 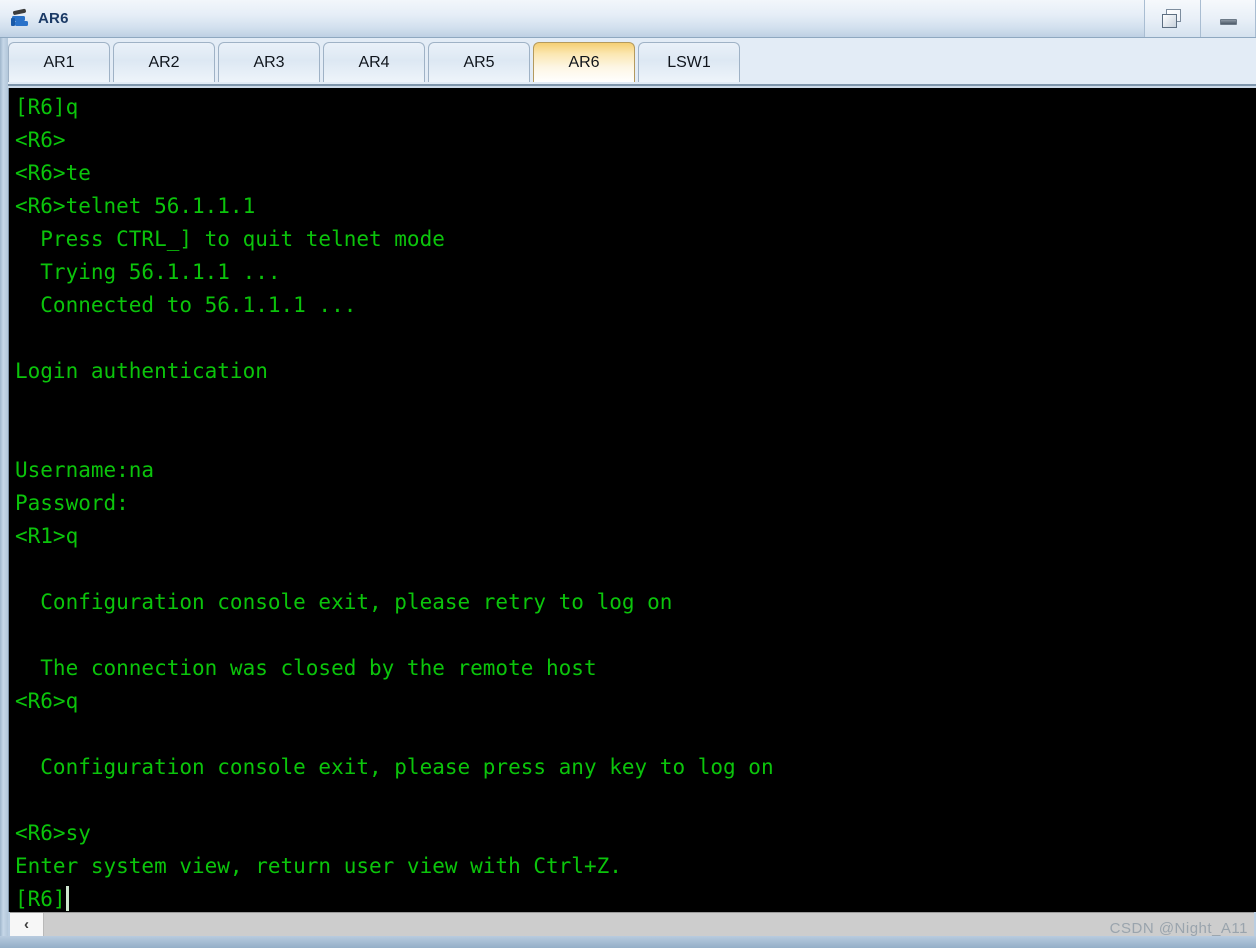 What do you see at coordinates (47, 107) in the screenshot?
I see `terminal-line: [R6]q` at bounding box center [47, 107].